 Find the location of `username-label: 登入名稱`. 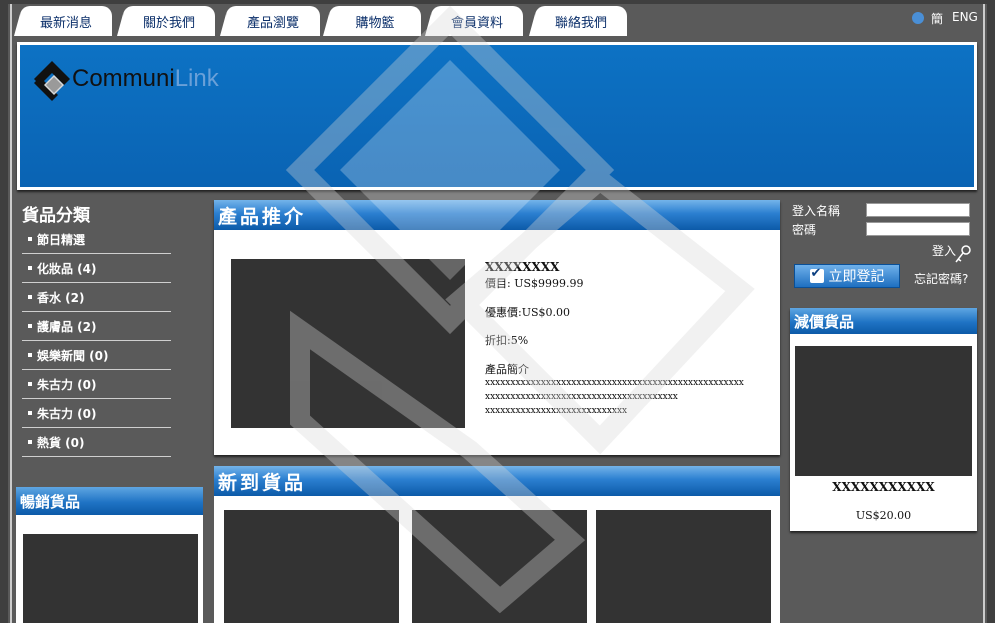

username-label: 登入名稱 is located at coordinates (816, 211).